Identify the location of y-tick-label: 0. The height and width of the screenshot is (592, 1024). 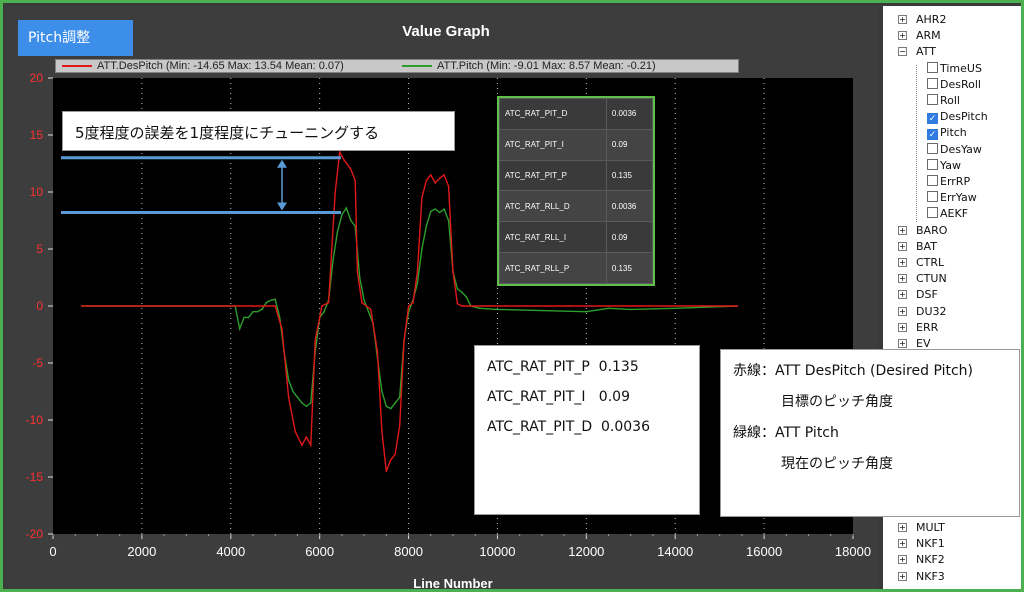
(39, 306).